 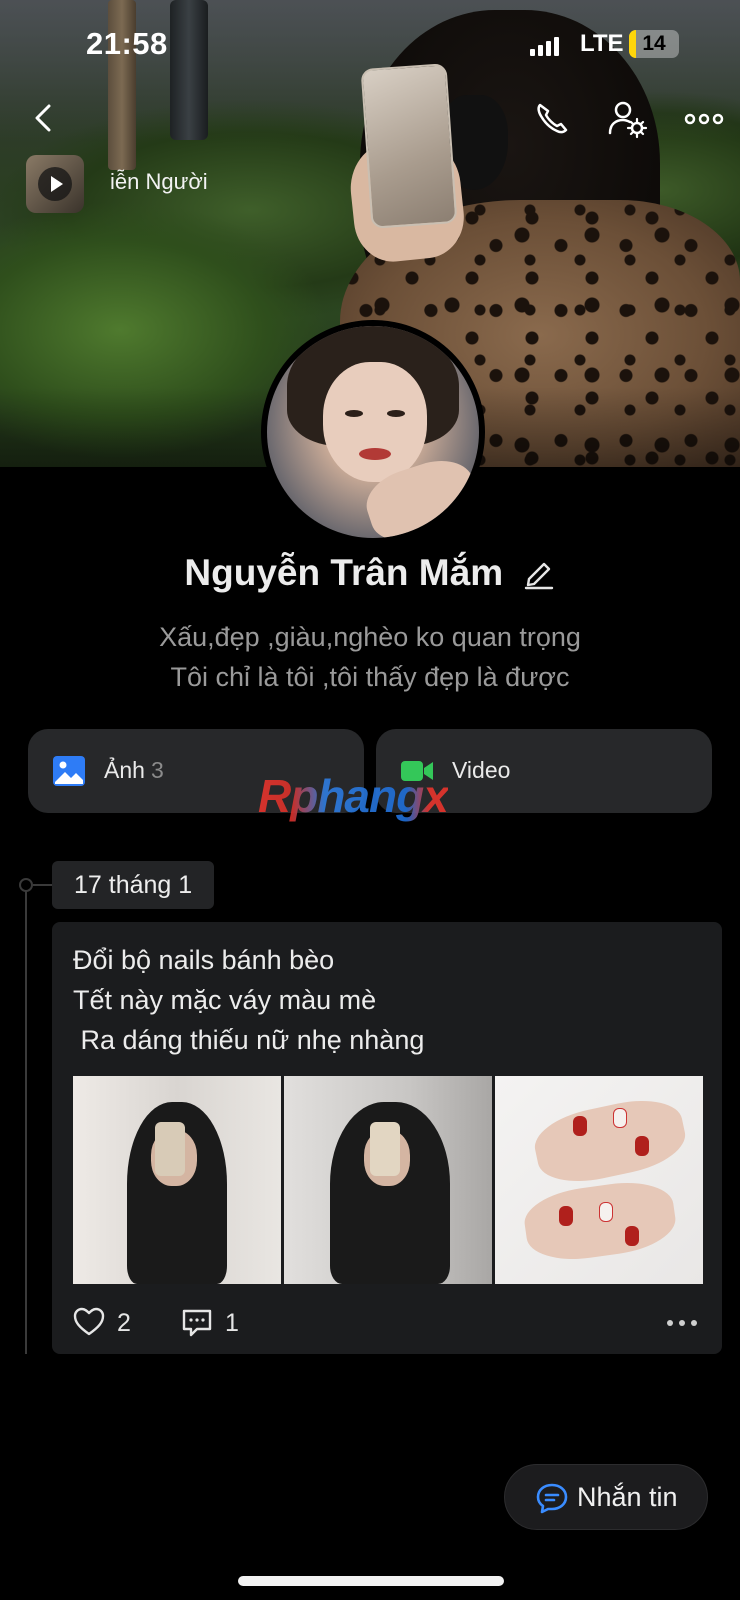 I want to click on message-label: Nhắn tin, so click(x=627, y=1497).